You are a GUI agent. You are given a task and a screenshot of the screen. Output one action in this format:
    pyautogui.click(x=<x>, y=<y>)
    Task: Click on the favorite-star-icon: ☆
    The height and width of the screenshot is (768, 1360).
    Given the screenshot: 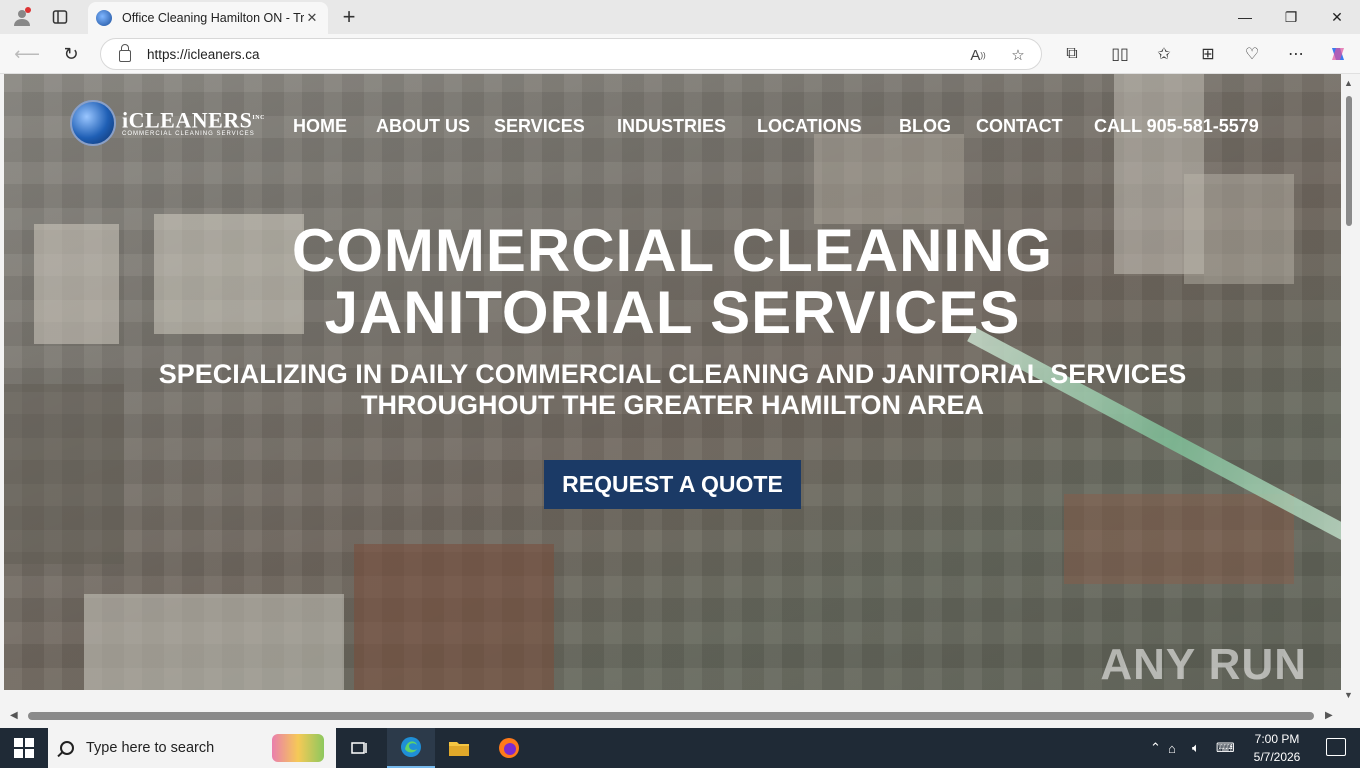 What is the action you would take?
    pyautogui.click(x=1018, y=55)
    